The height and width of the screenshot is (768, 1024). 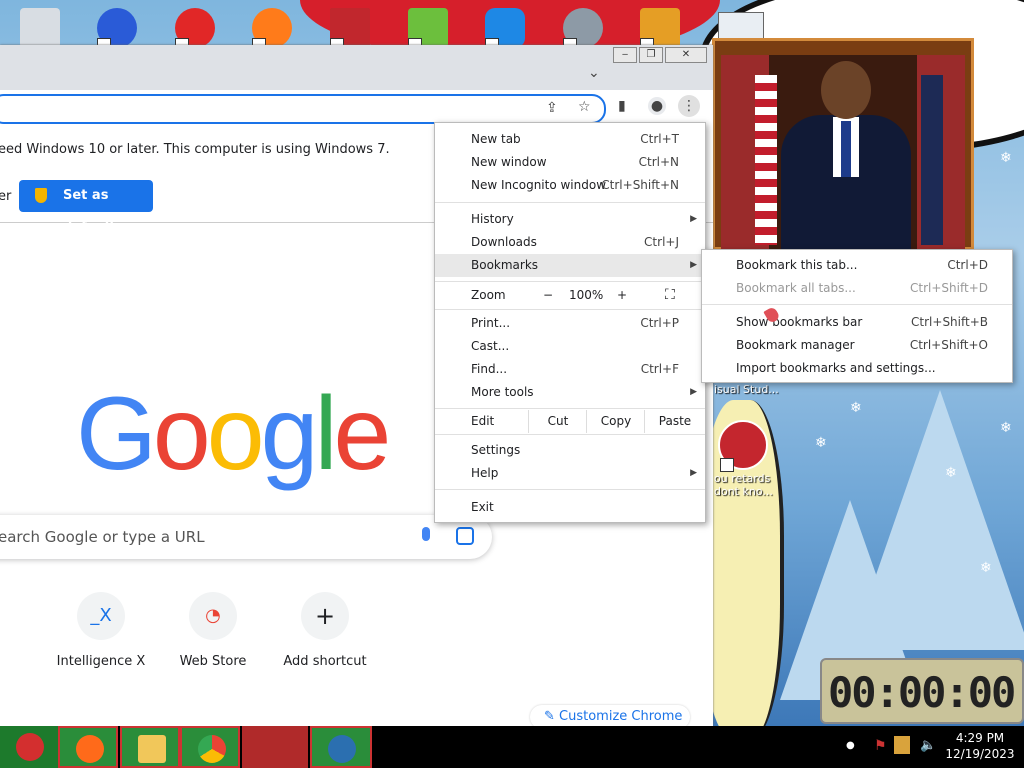 I want to click on folder-icon, so click(x=152, y=749).